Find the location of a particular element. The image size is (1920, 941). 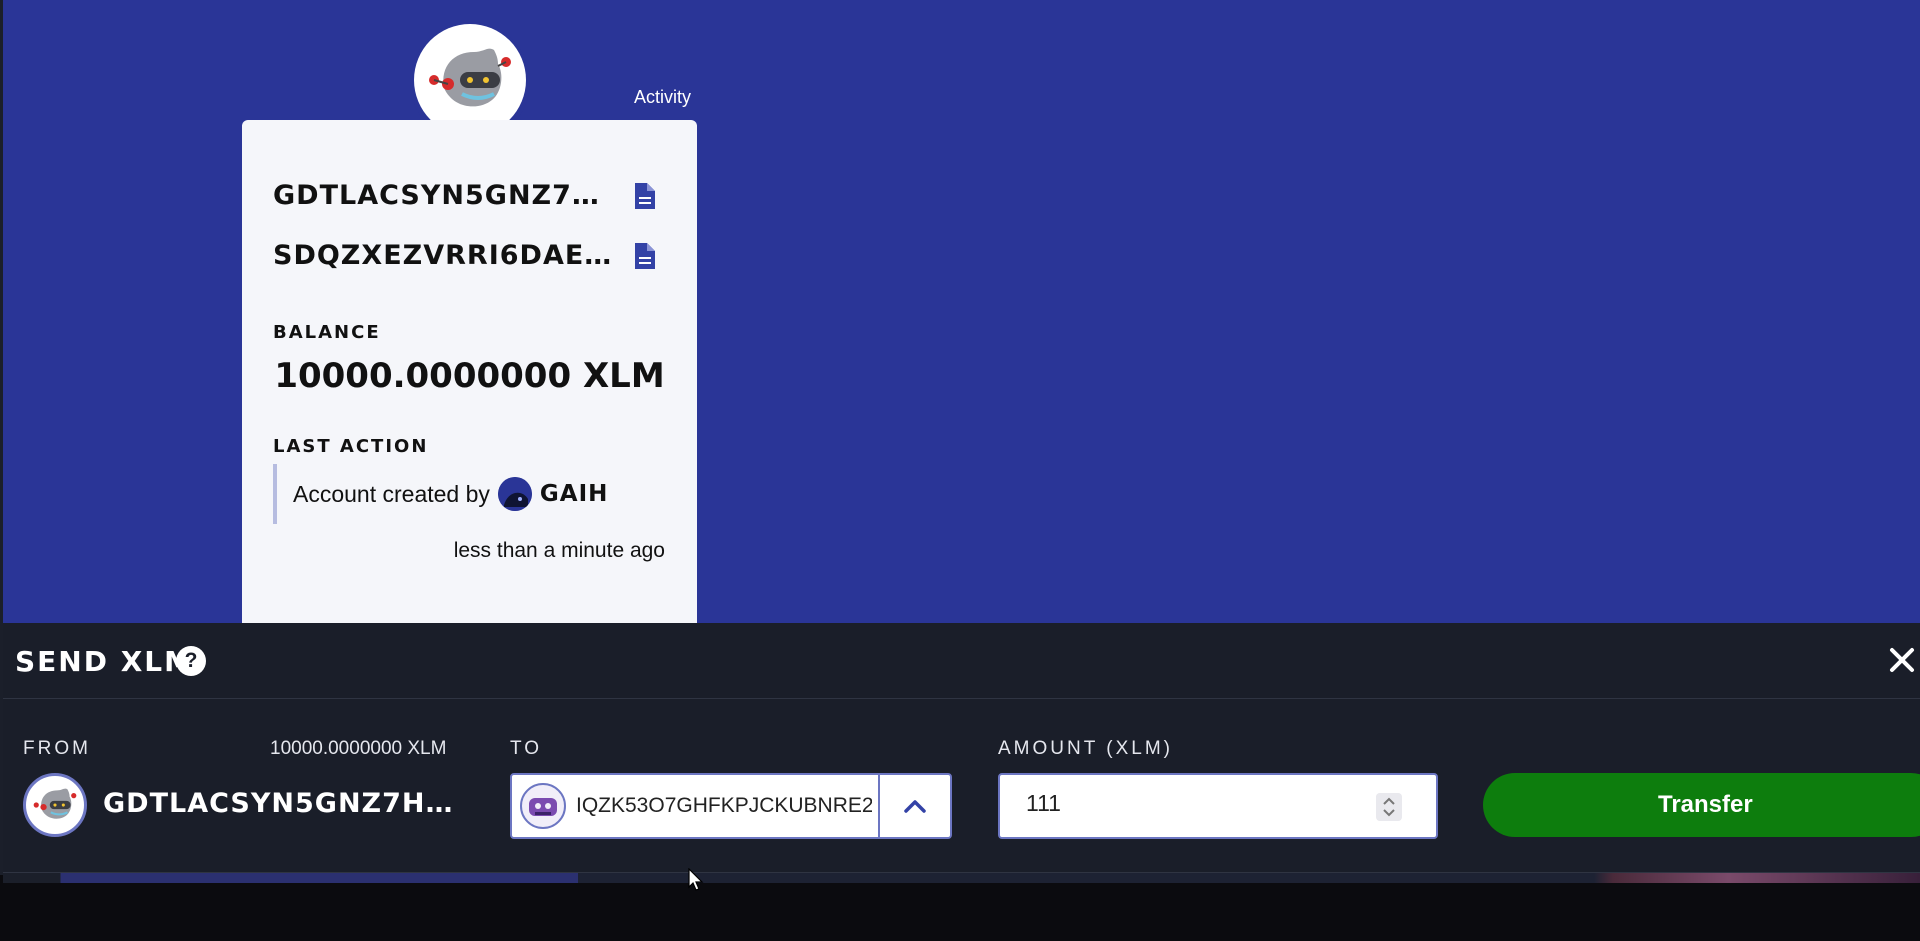

timestamp: less than a minute ago is located at coordinates (559, 550).